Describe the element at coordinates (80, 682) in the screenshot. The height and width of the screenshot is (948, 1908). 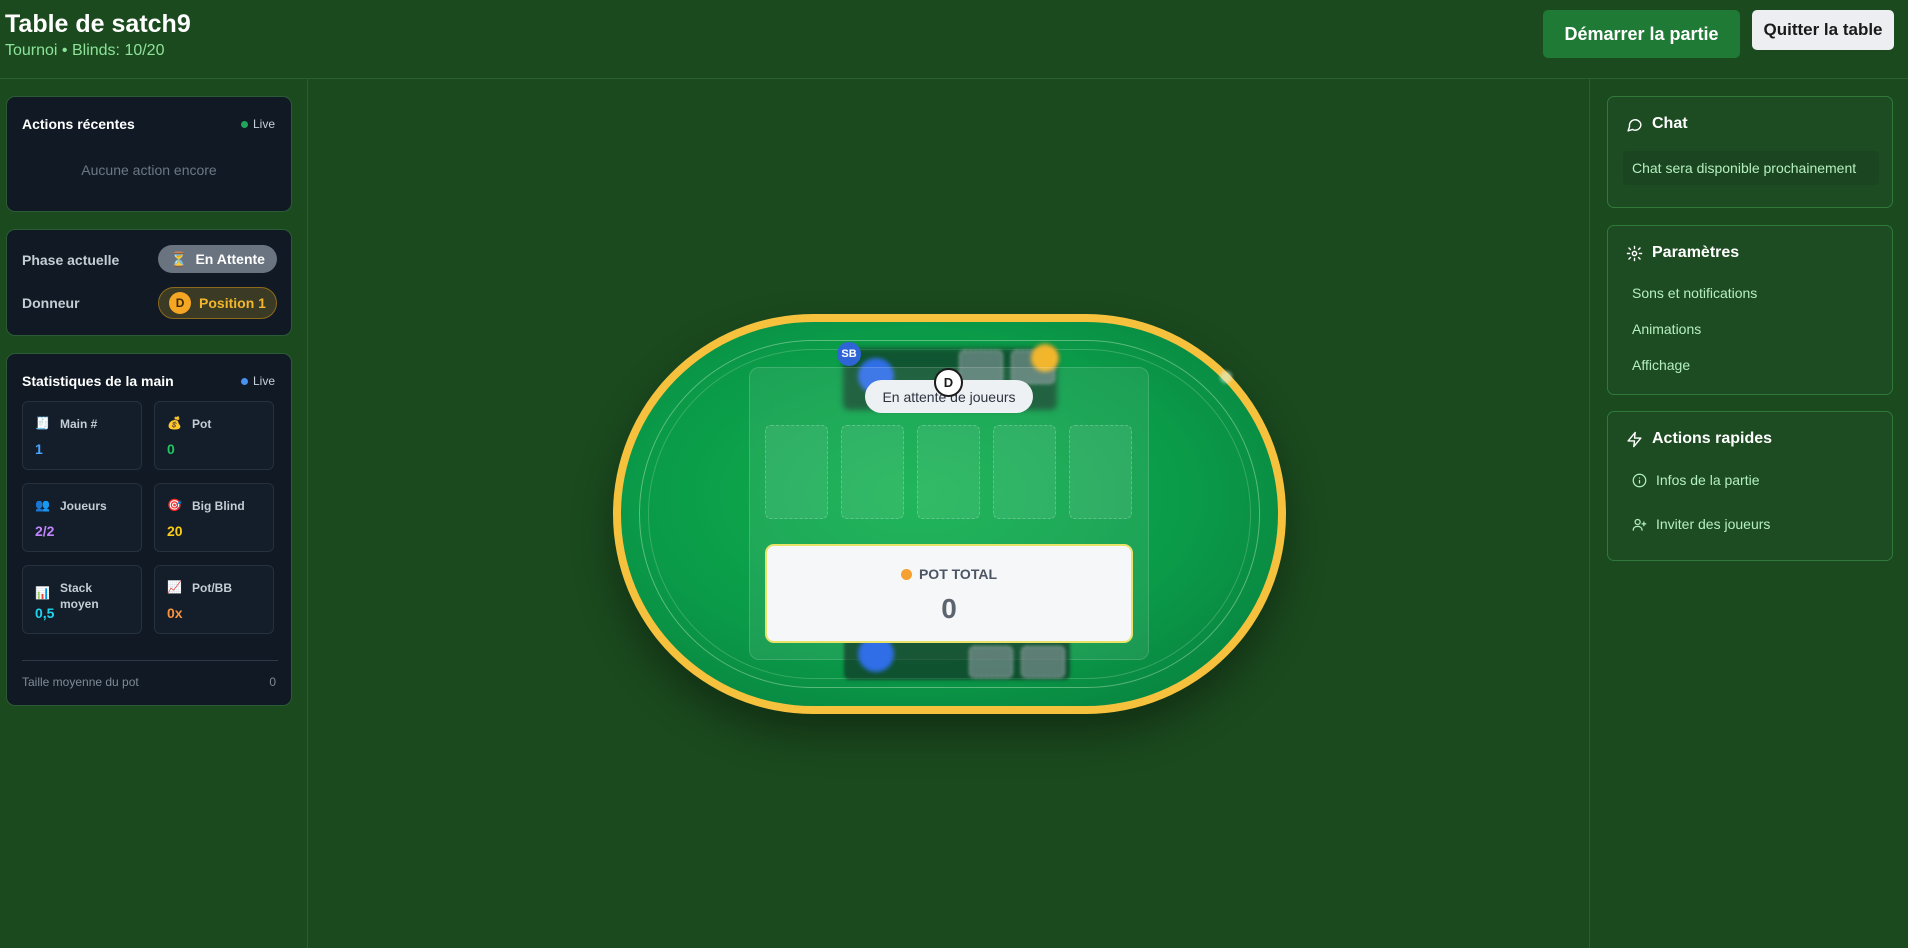
I see `avg-pot-label: Taille moyenne du pot` at that location.